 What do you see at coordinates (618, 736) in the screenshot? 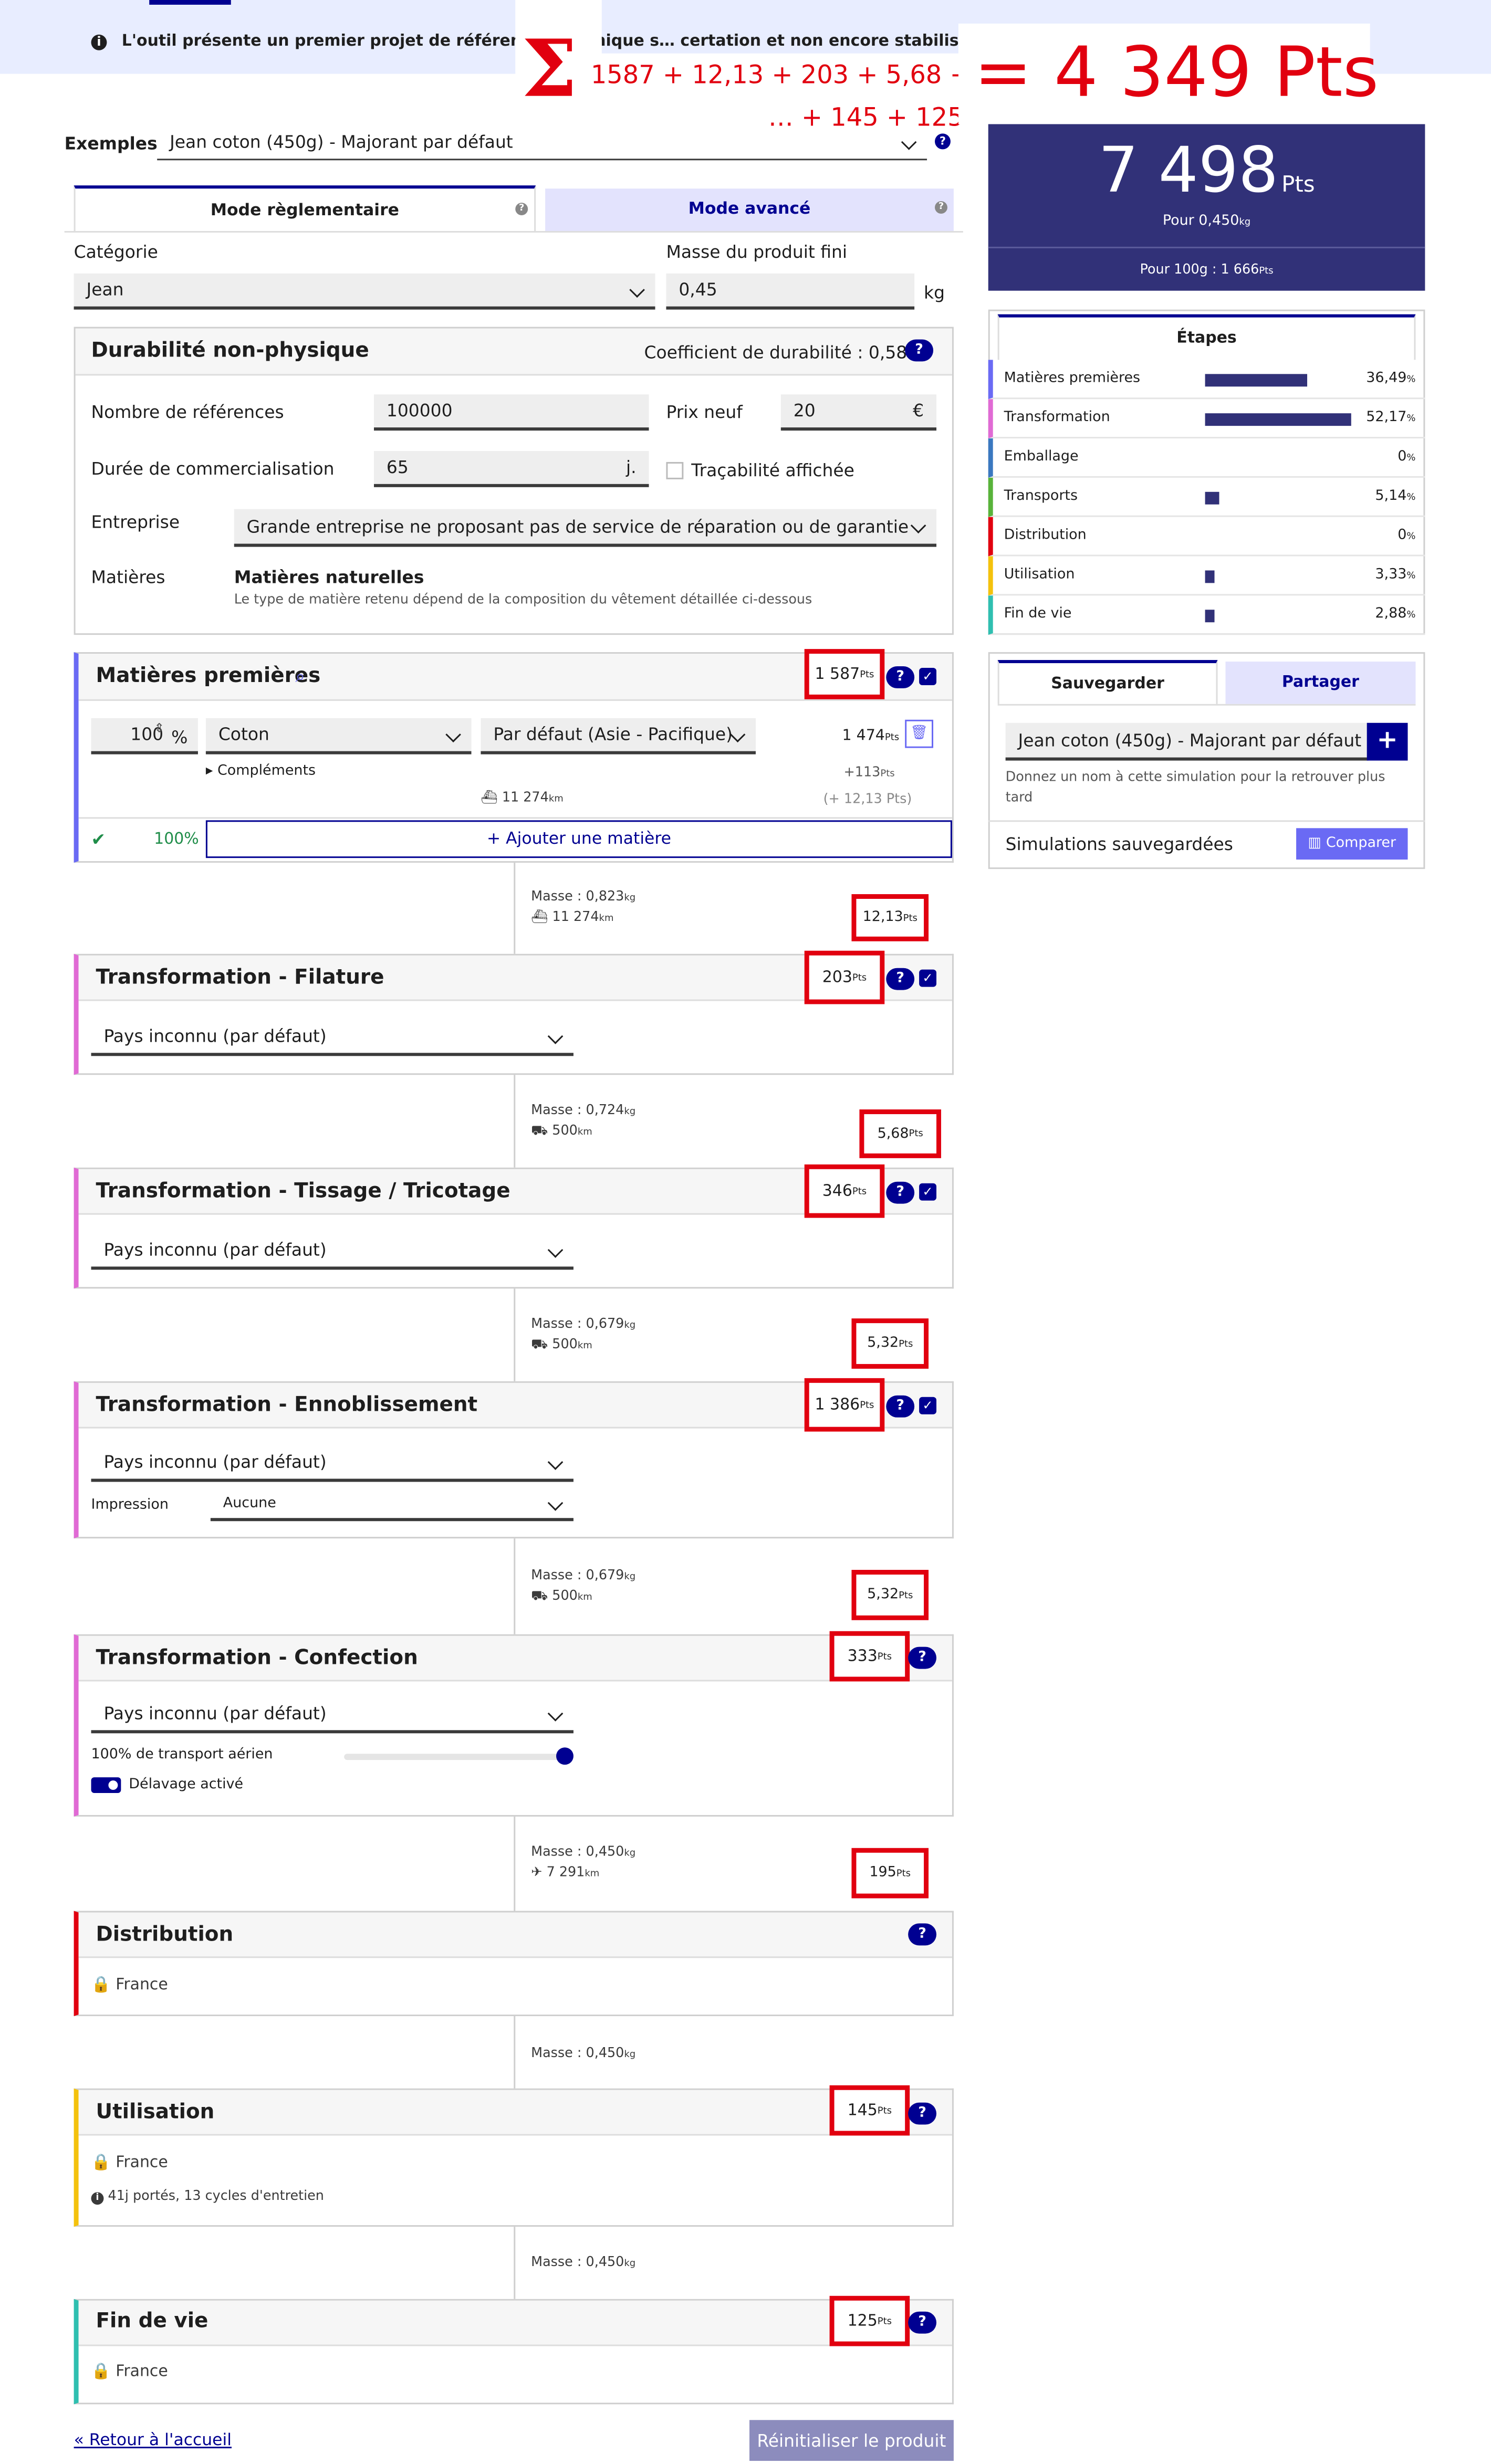
I see `origin-select: Par défaut (Asie - Pacifique)` at bounding box center [618, 736].